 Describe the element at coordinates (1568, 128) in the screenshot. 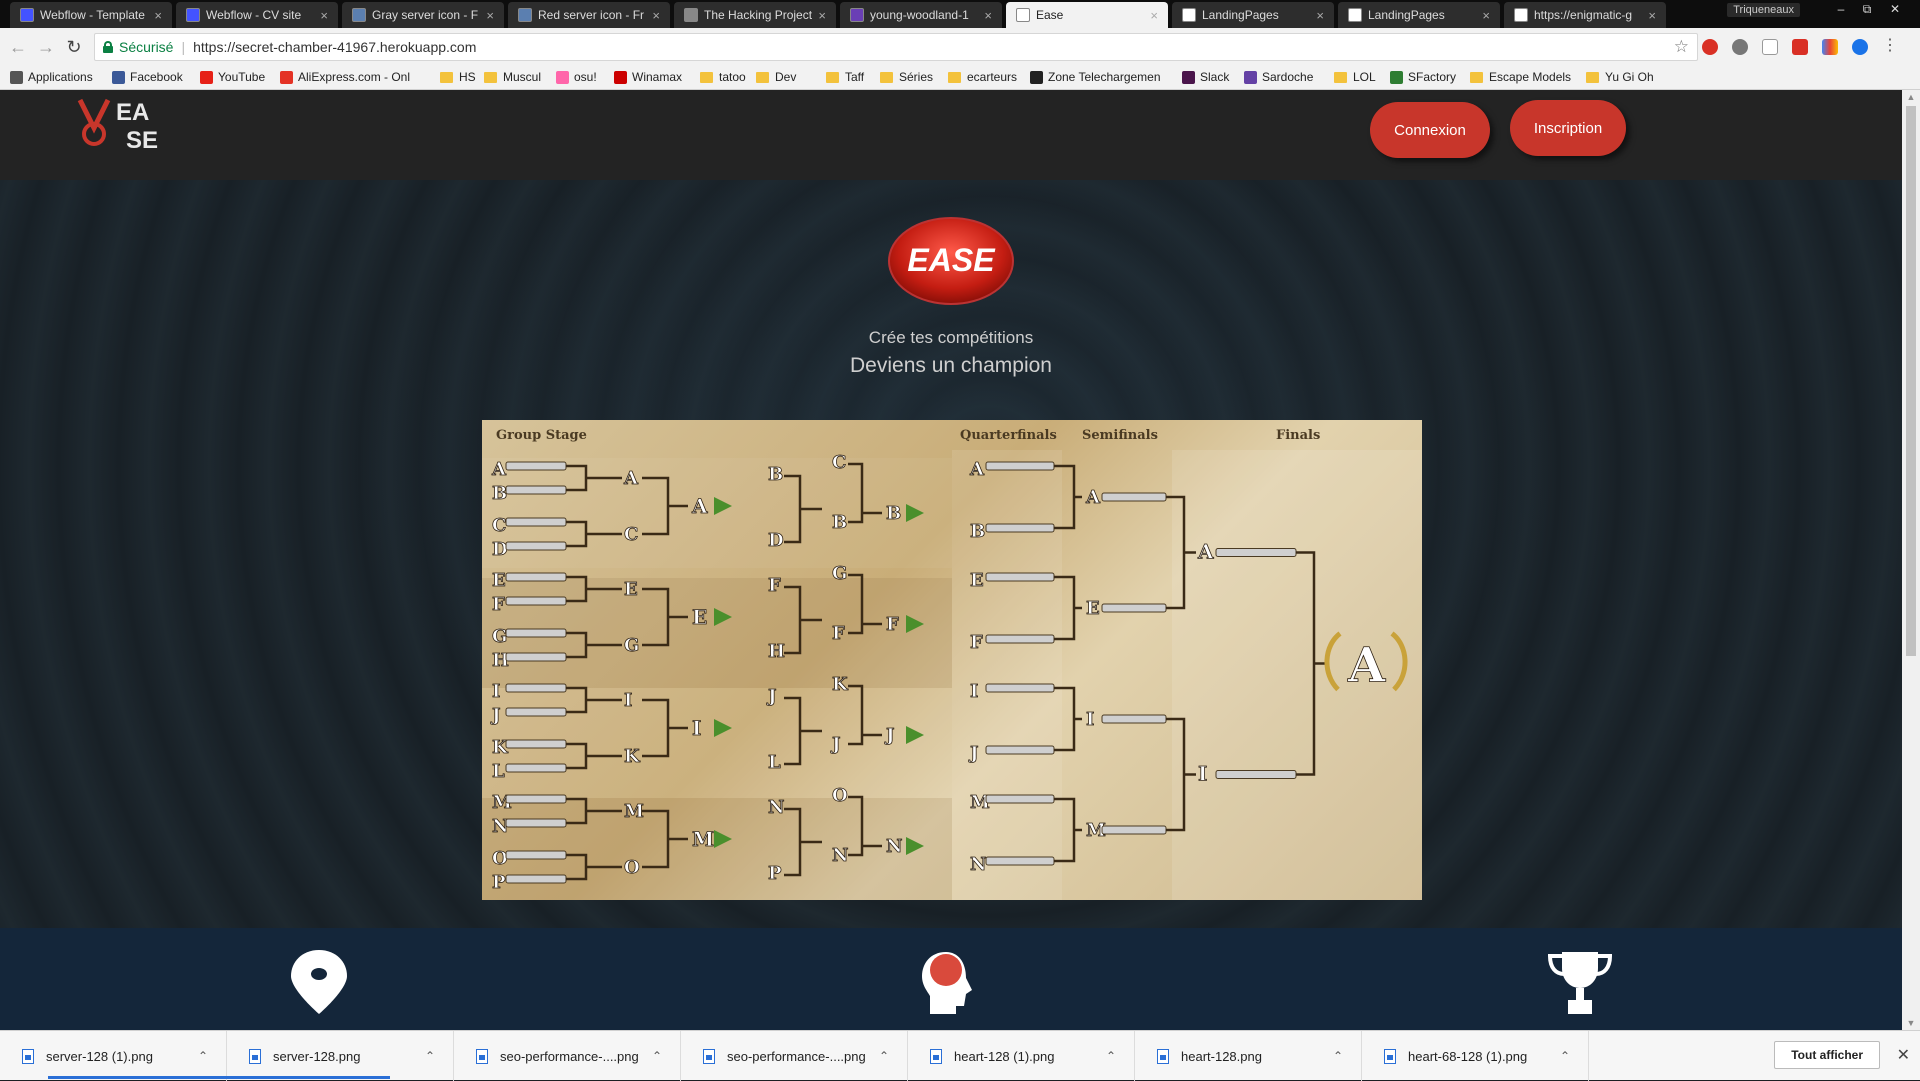

I see `signup-button: Inscription` at that location.